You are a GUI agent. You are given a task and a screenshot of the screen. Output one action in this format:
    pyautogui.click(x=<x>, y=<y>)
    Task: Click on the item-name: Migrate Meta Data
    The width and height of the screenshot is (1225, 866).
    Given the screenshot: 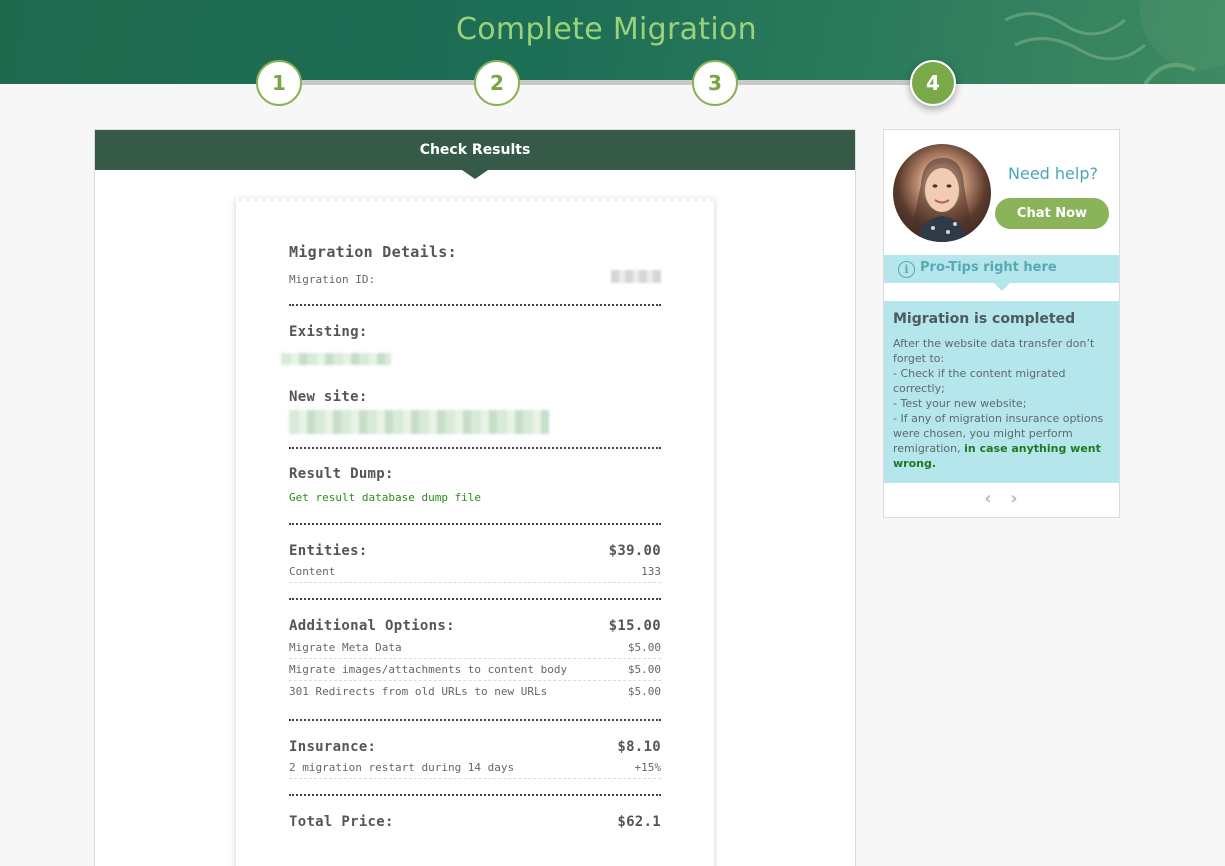 What is the action you would take?
    pyautogui.click(x=345, y=647)
    